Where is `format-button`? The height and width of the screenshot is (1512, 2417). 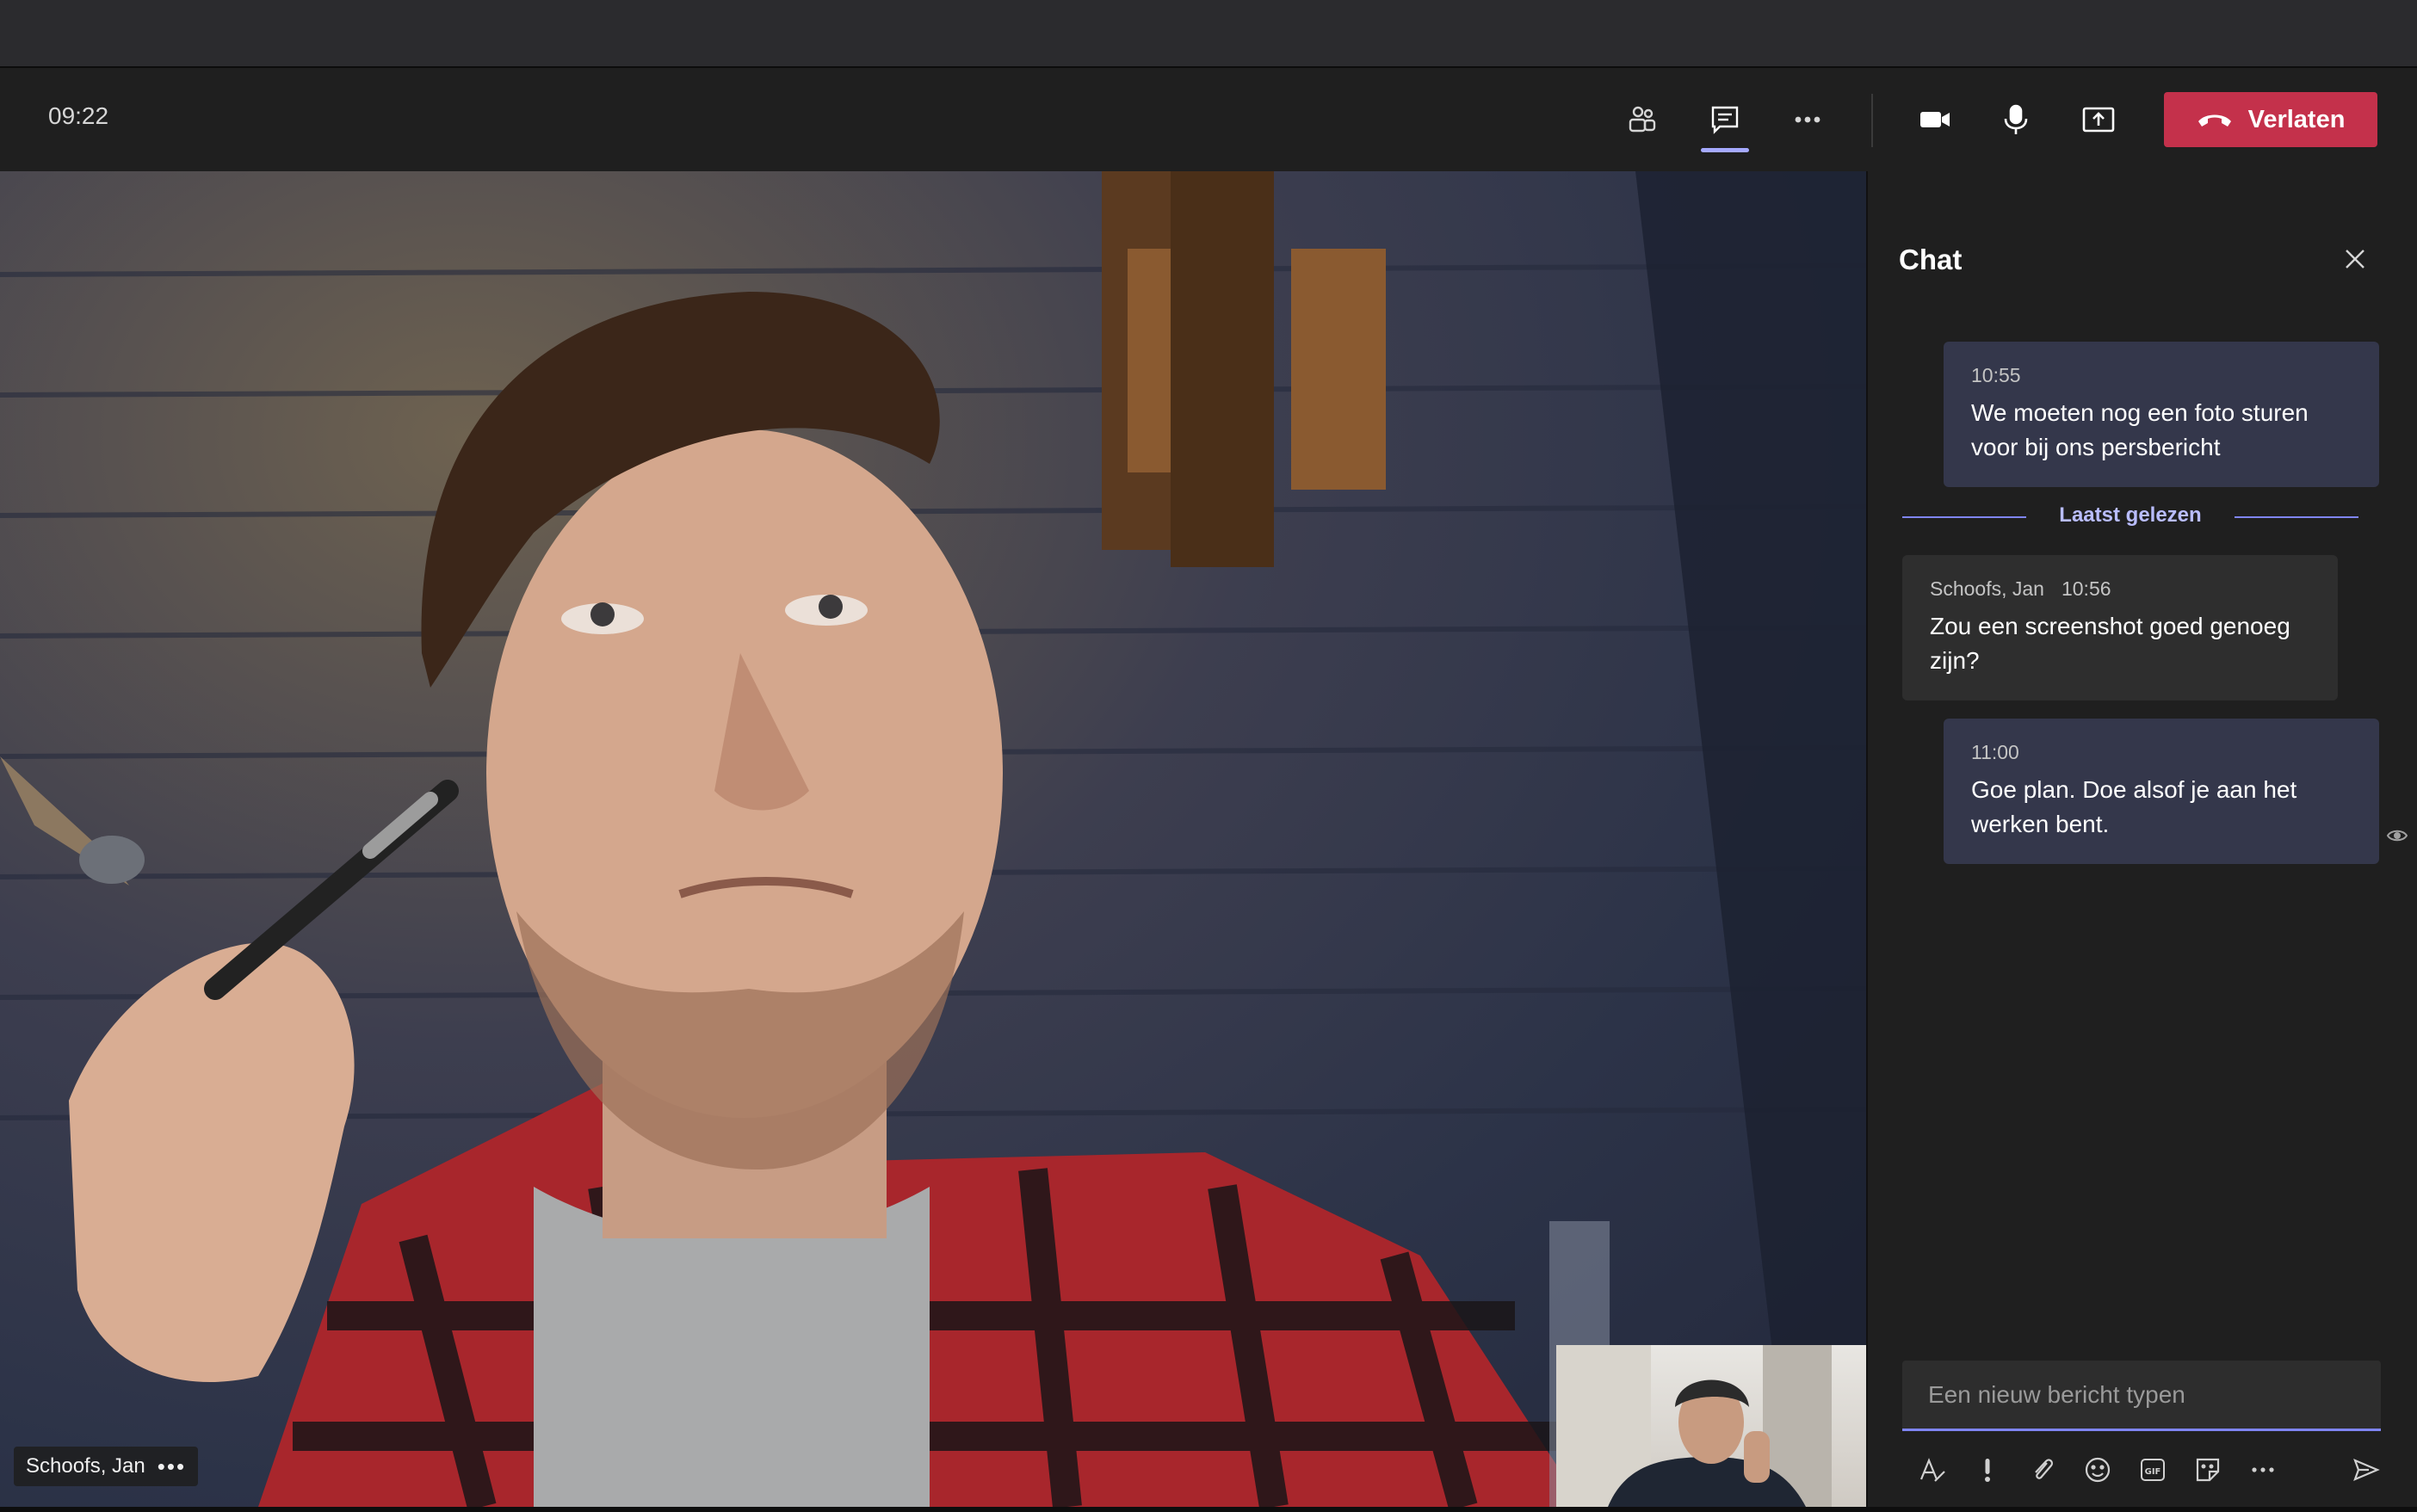 format-button is located at coordinates (1933, 1470).